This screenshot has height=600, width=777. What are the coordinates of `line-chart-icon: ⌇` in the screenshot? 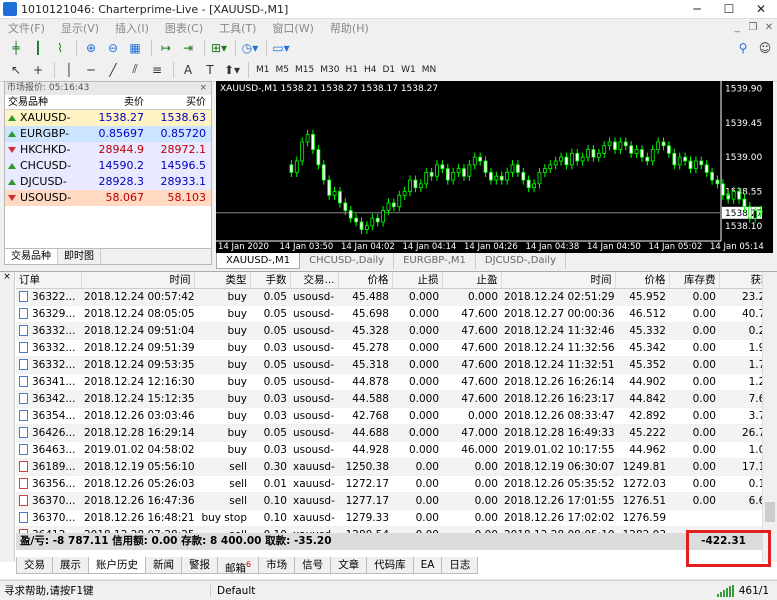 It's located at (60, 48).